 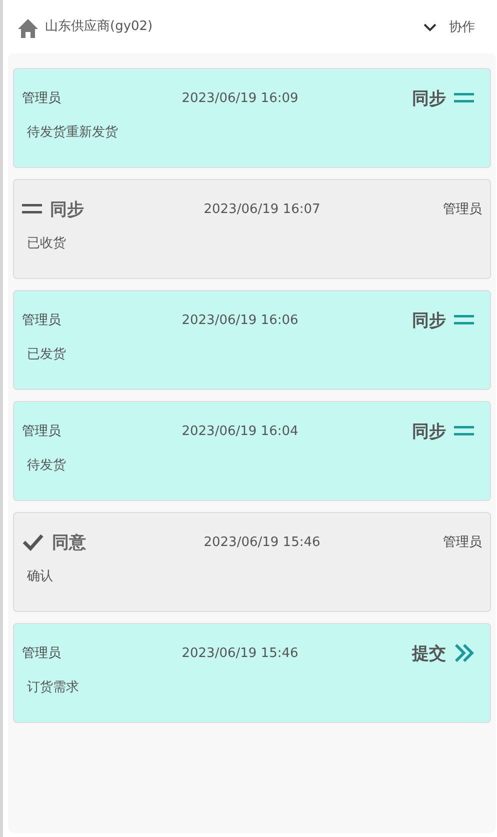 I want to click on chevron-down-icon, so click(x=430, y=27).